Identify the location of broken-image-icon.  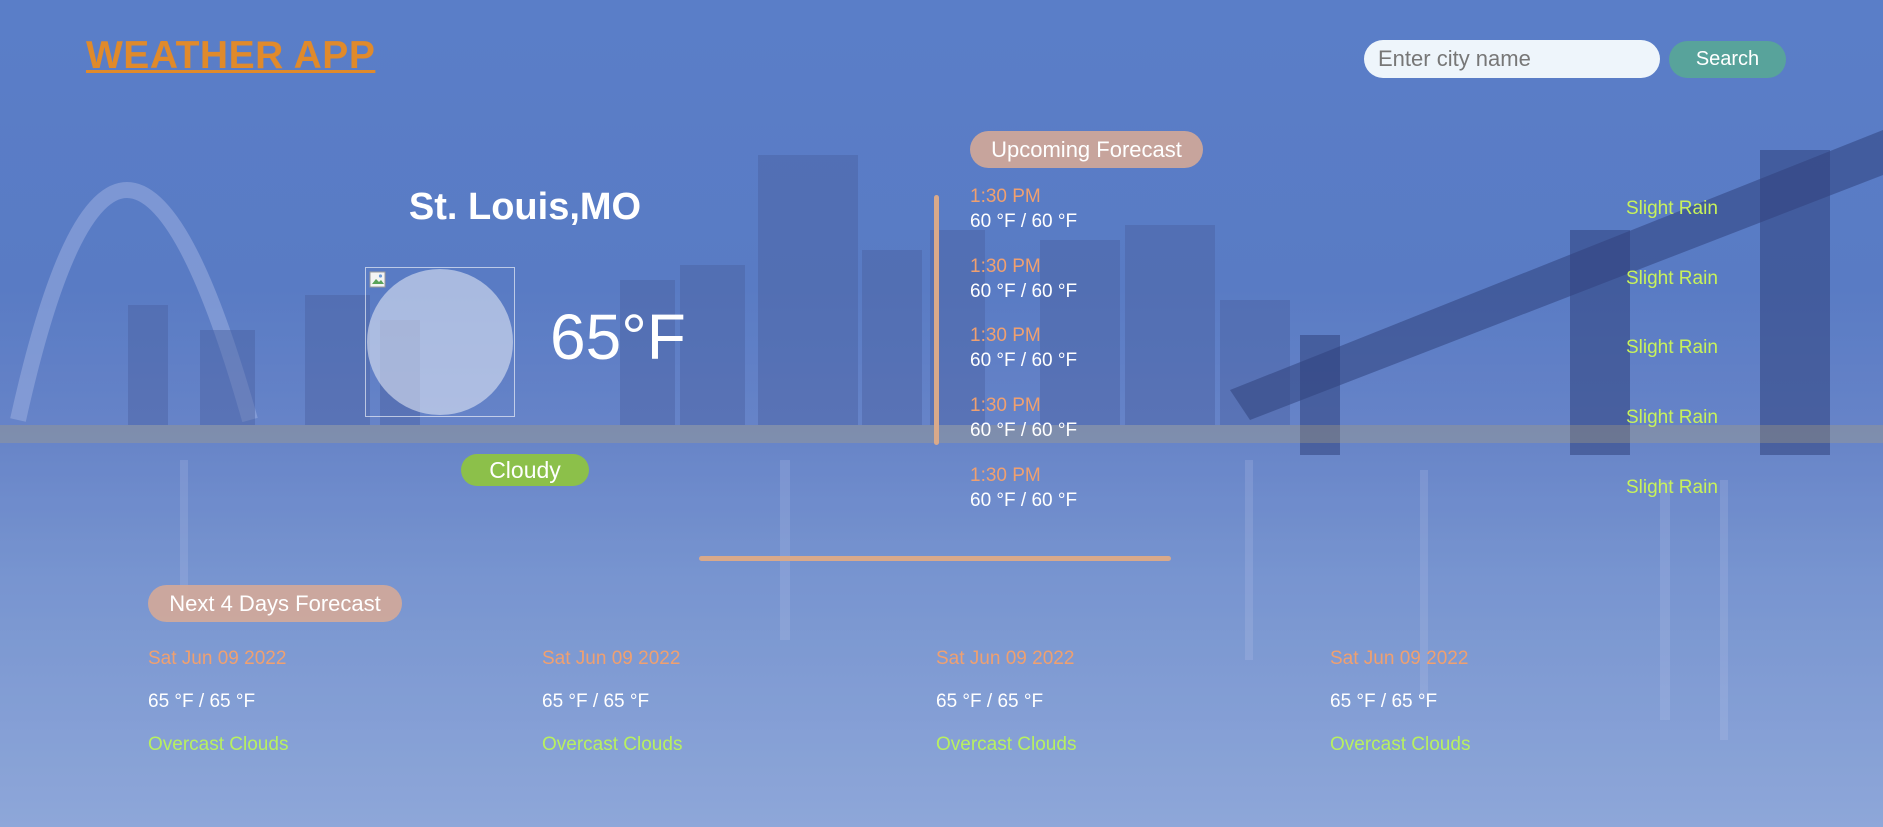
(377, 279).